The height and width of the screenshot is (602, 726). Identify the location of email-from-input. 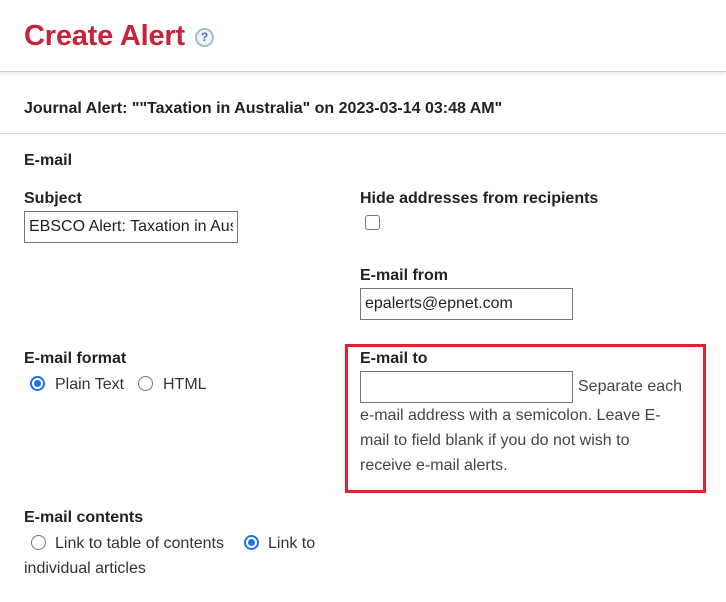
(466, 304).